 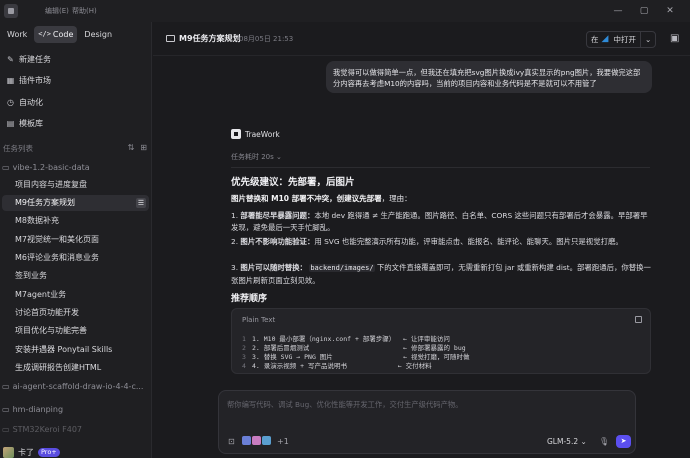 What do you see at coordinates (26, 452) in the screenshot?
I see `user-name: 卡了` at bounding box center [26, 452].